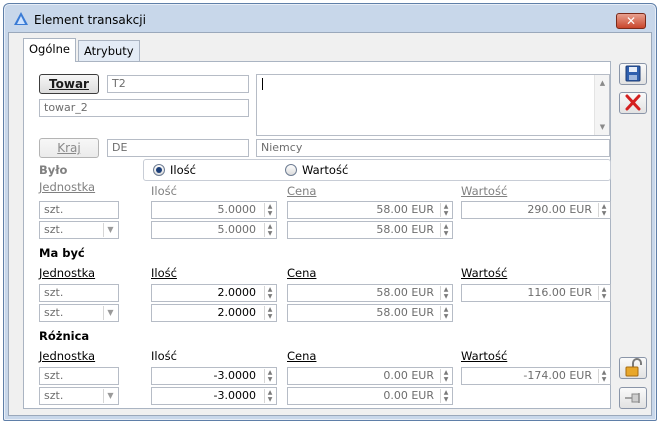 This screenshot has width=660, height=424. What do you see at coordinates (79, 313) in the screenshot?
I see `ma-byc-unit-2-select: szt. ▼` at bounding box center [79, 313].